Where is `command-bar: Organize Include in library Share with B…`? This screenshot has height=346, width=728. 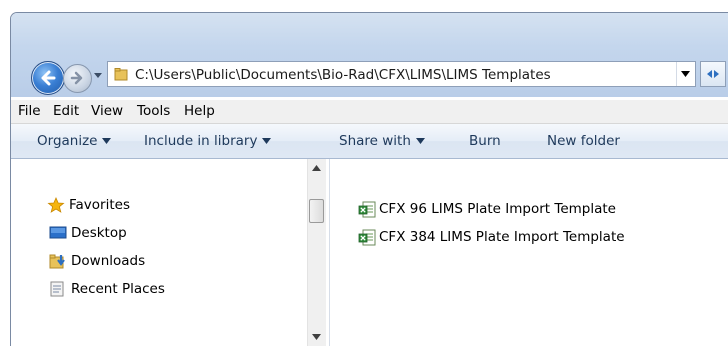
command-bar: Organize Include in library Share with B… is located at coordinates (369, 141).